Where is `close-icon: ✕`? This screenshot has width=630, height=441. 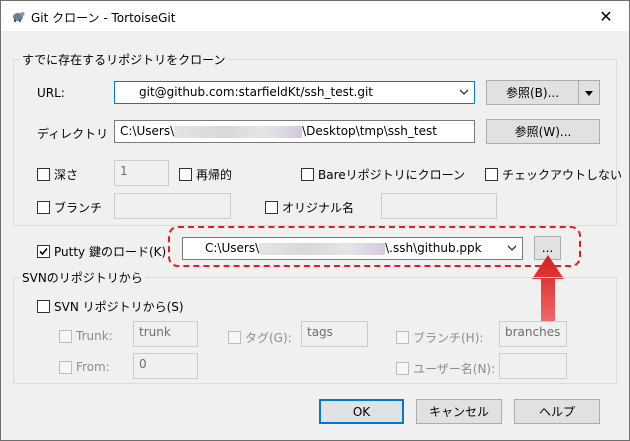
close-icon: ✕ is located at coordinates (606, 16).